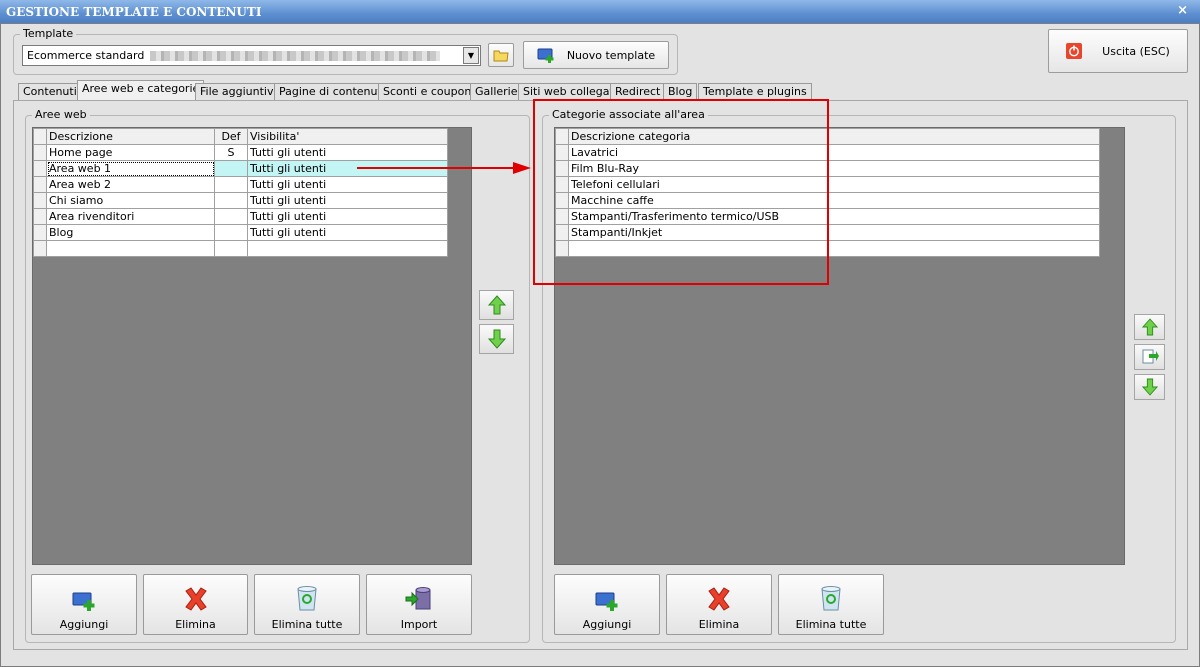 The width and height of the screenshot is (1200, 667). I want to click on dropdown-arrow-icon: ▼, so click(471, 55).